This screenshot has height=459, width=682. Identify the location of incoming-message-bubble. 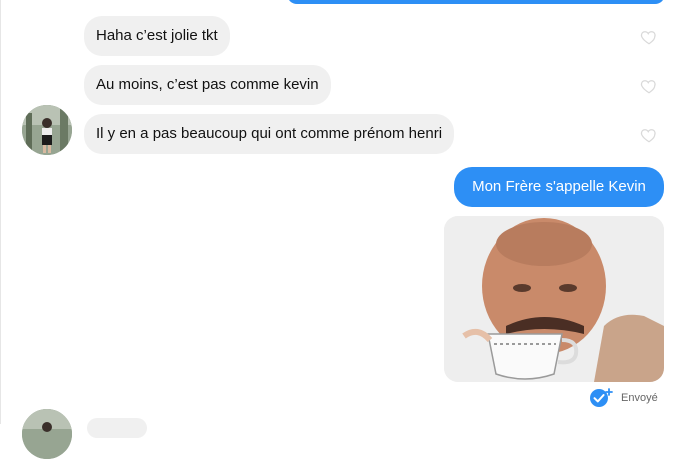
(117, 428).